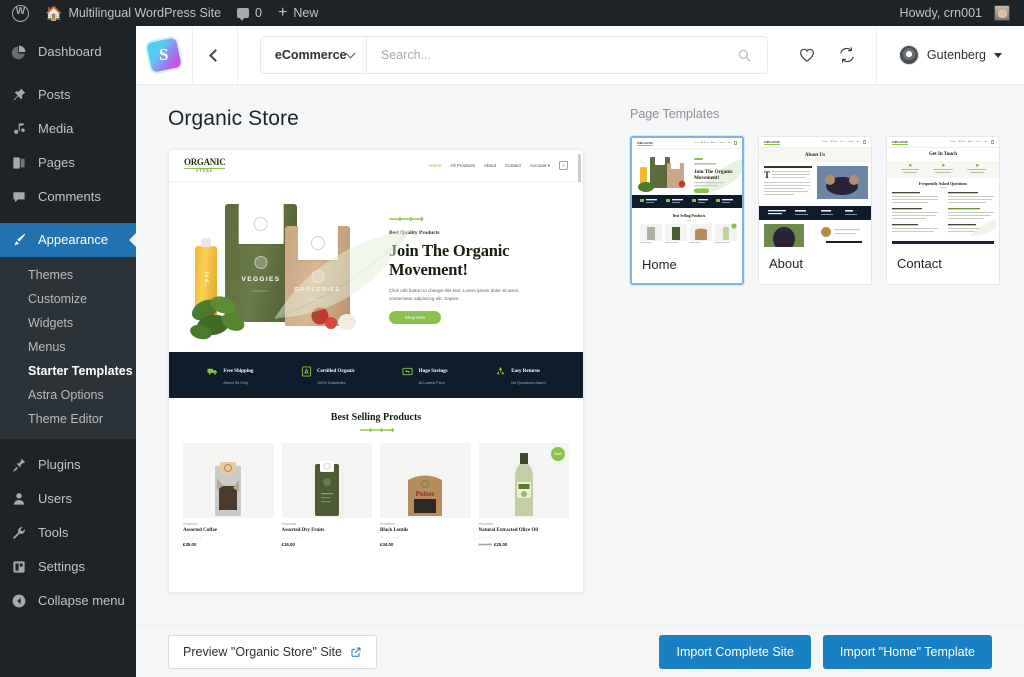 The width and height of the screenshot is (1024, 677). I want to click on comments-menu: 0, so click(249, 13).